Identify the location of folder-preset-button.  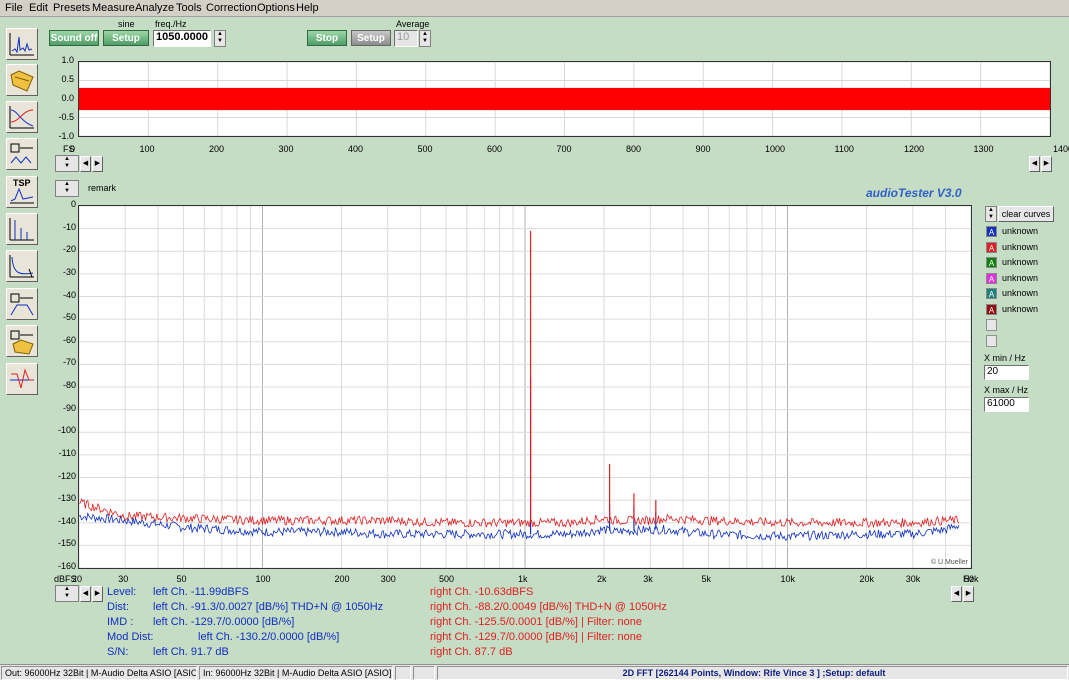
(22, 341).